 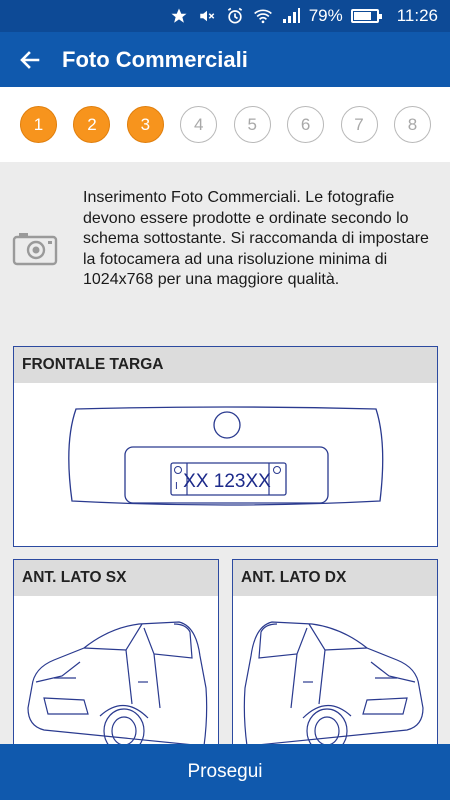 What do you see at coordinates (226, 456) in the screenshot?
I see `plate-illustration: I XX 123XX` at bounding box center [226, 456].